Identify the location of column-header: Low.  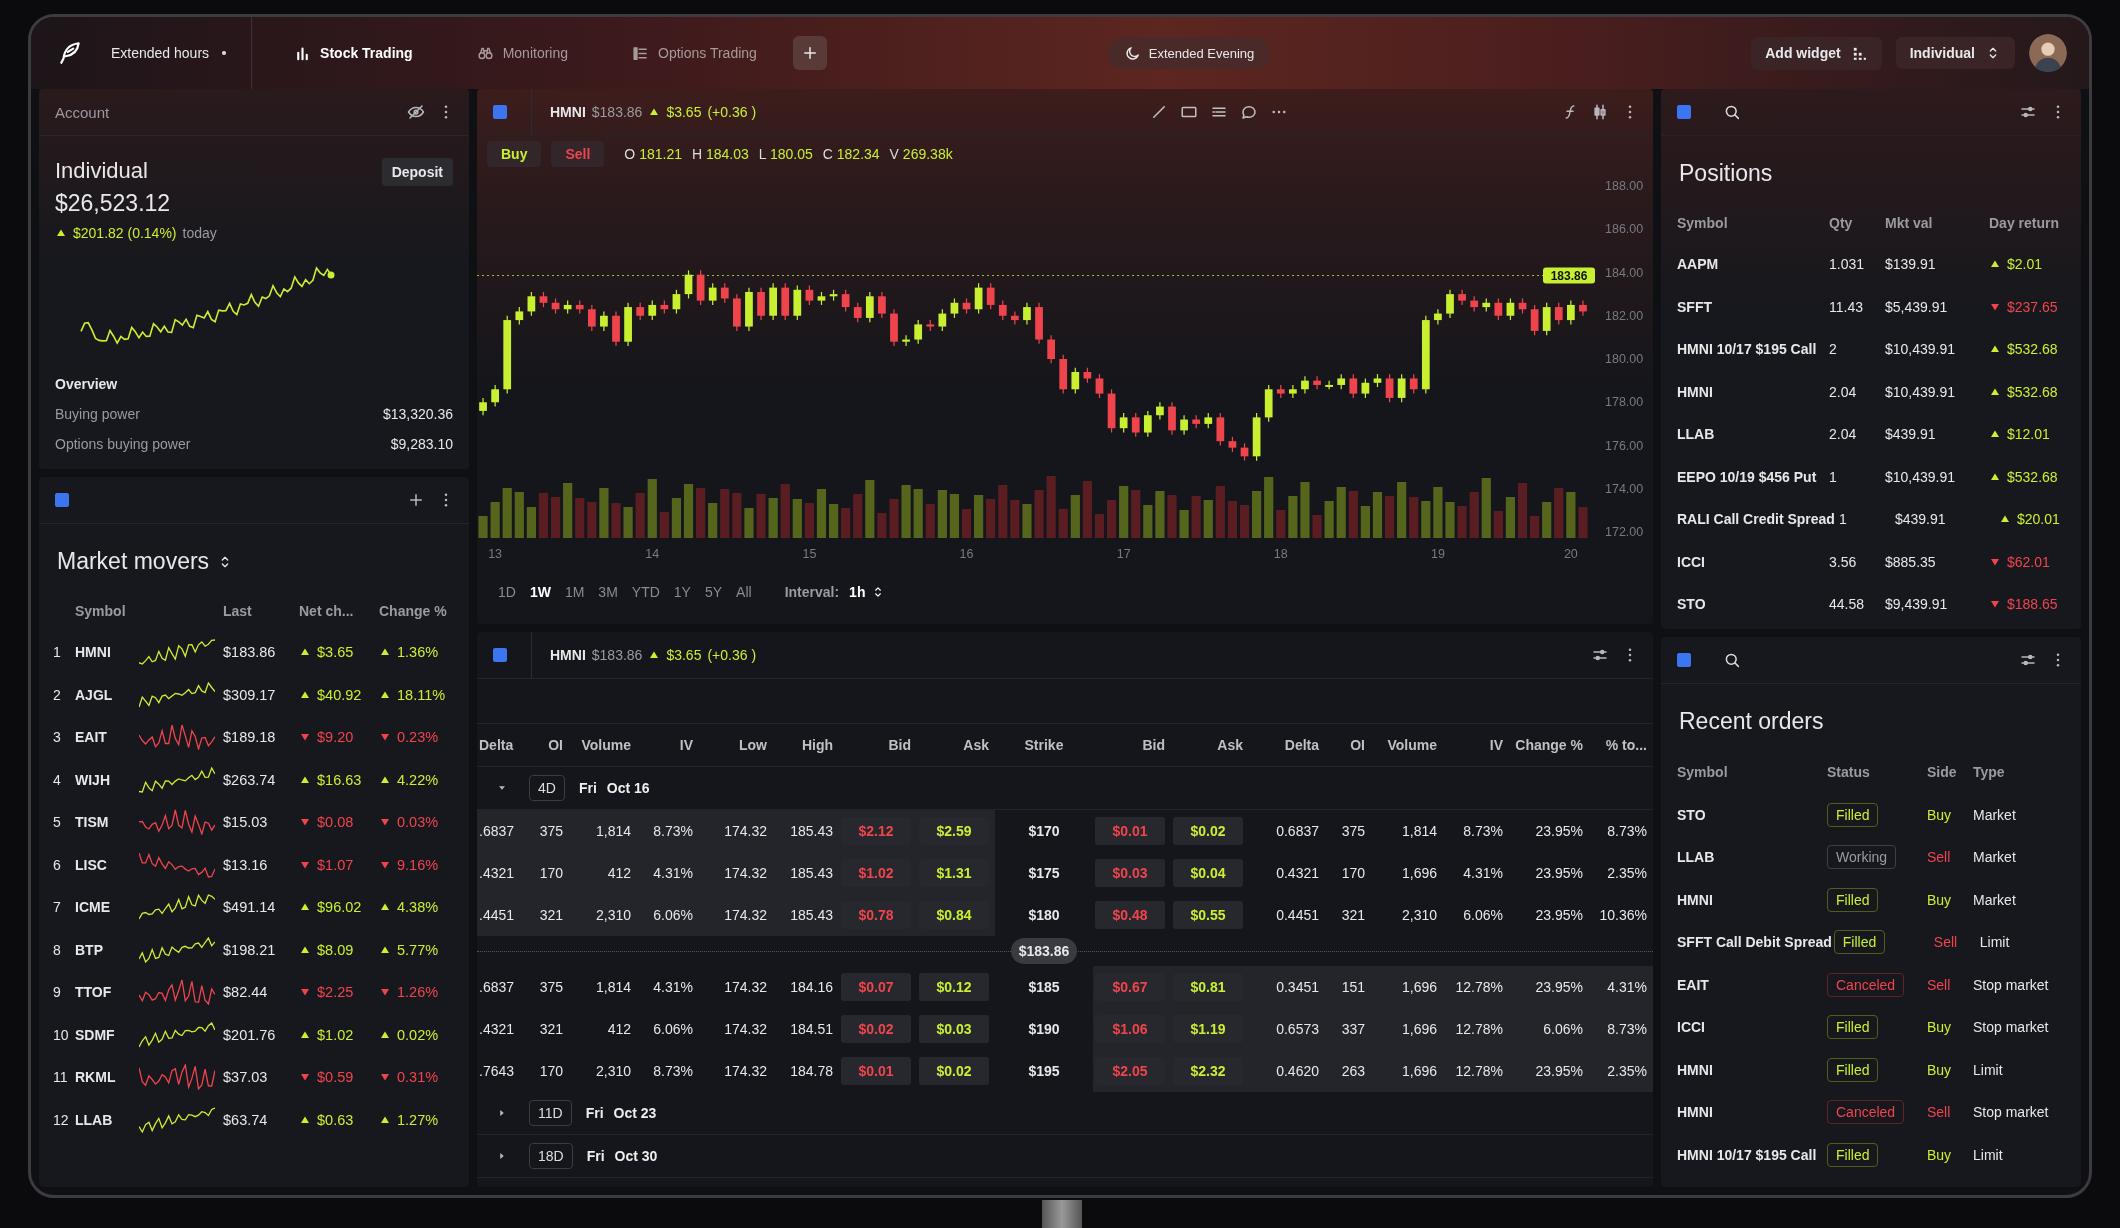
(736, 745).